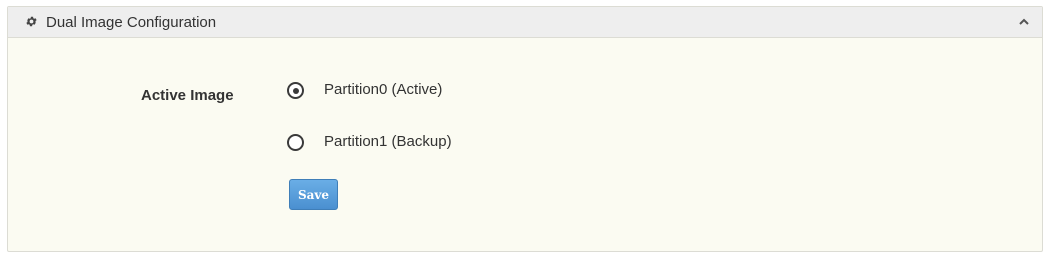 The width and height of the screenshot is (1051, 254). Describe the element at coordinates (31, 21) in the screenshot. I see `gear-icon` at that location.